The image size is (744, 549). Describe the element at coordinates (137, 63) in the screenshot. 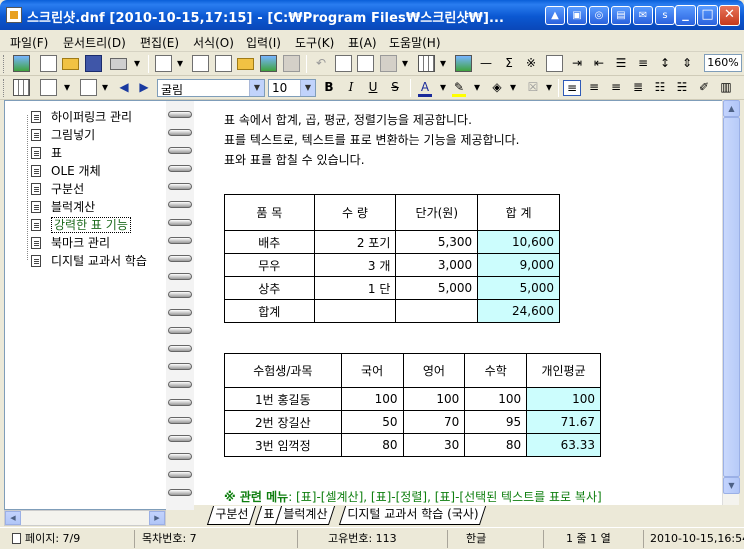

I see `print-dropdown-icon: ▾` at that location.